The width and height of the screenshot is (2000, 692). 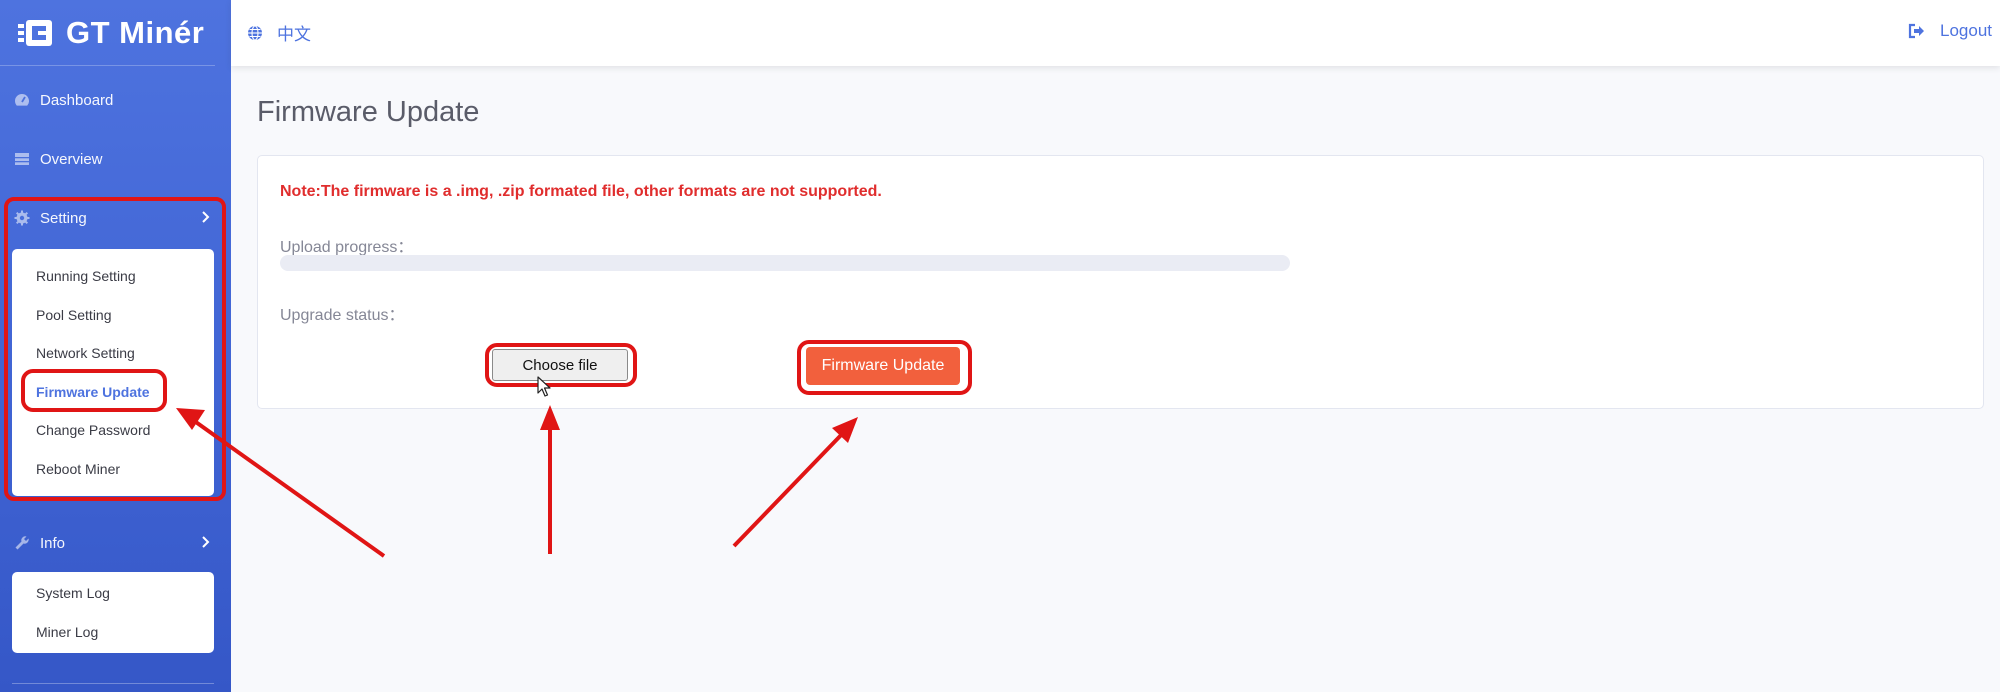 What do you see at coordinates (115, 159) in the screenshot?
I see `sidebar-item-overview: Overview` at bounding box center [115, 159].